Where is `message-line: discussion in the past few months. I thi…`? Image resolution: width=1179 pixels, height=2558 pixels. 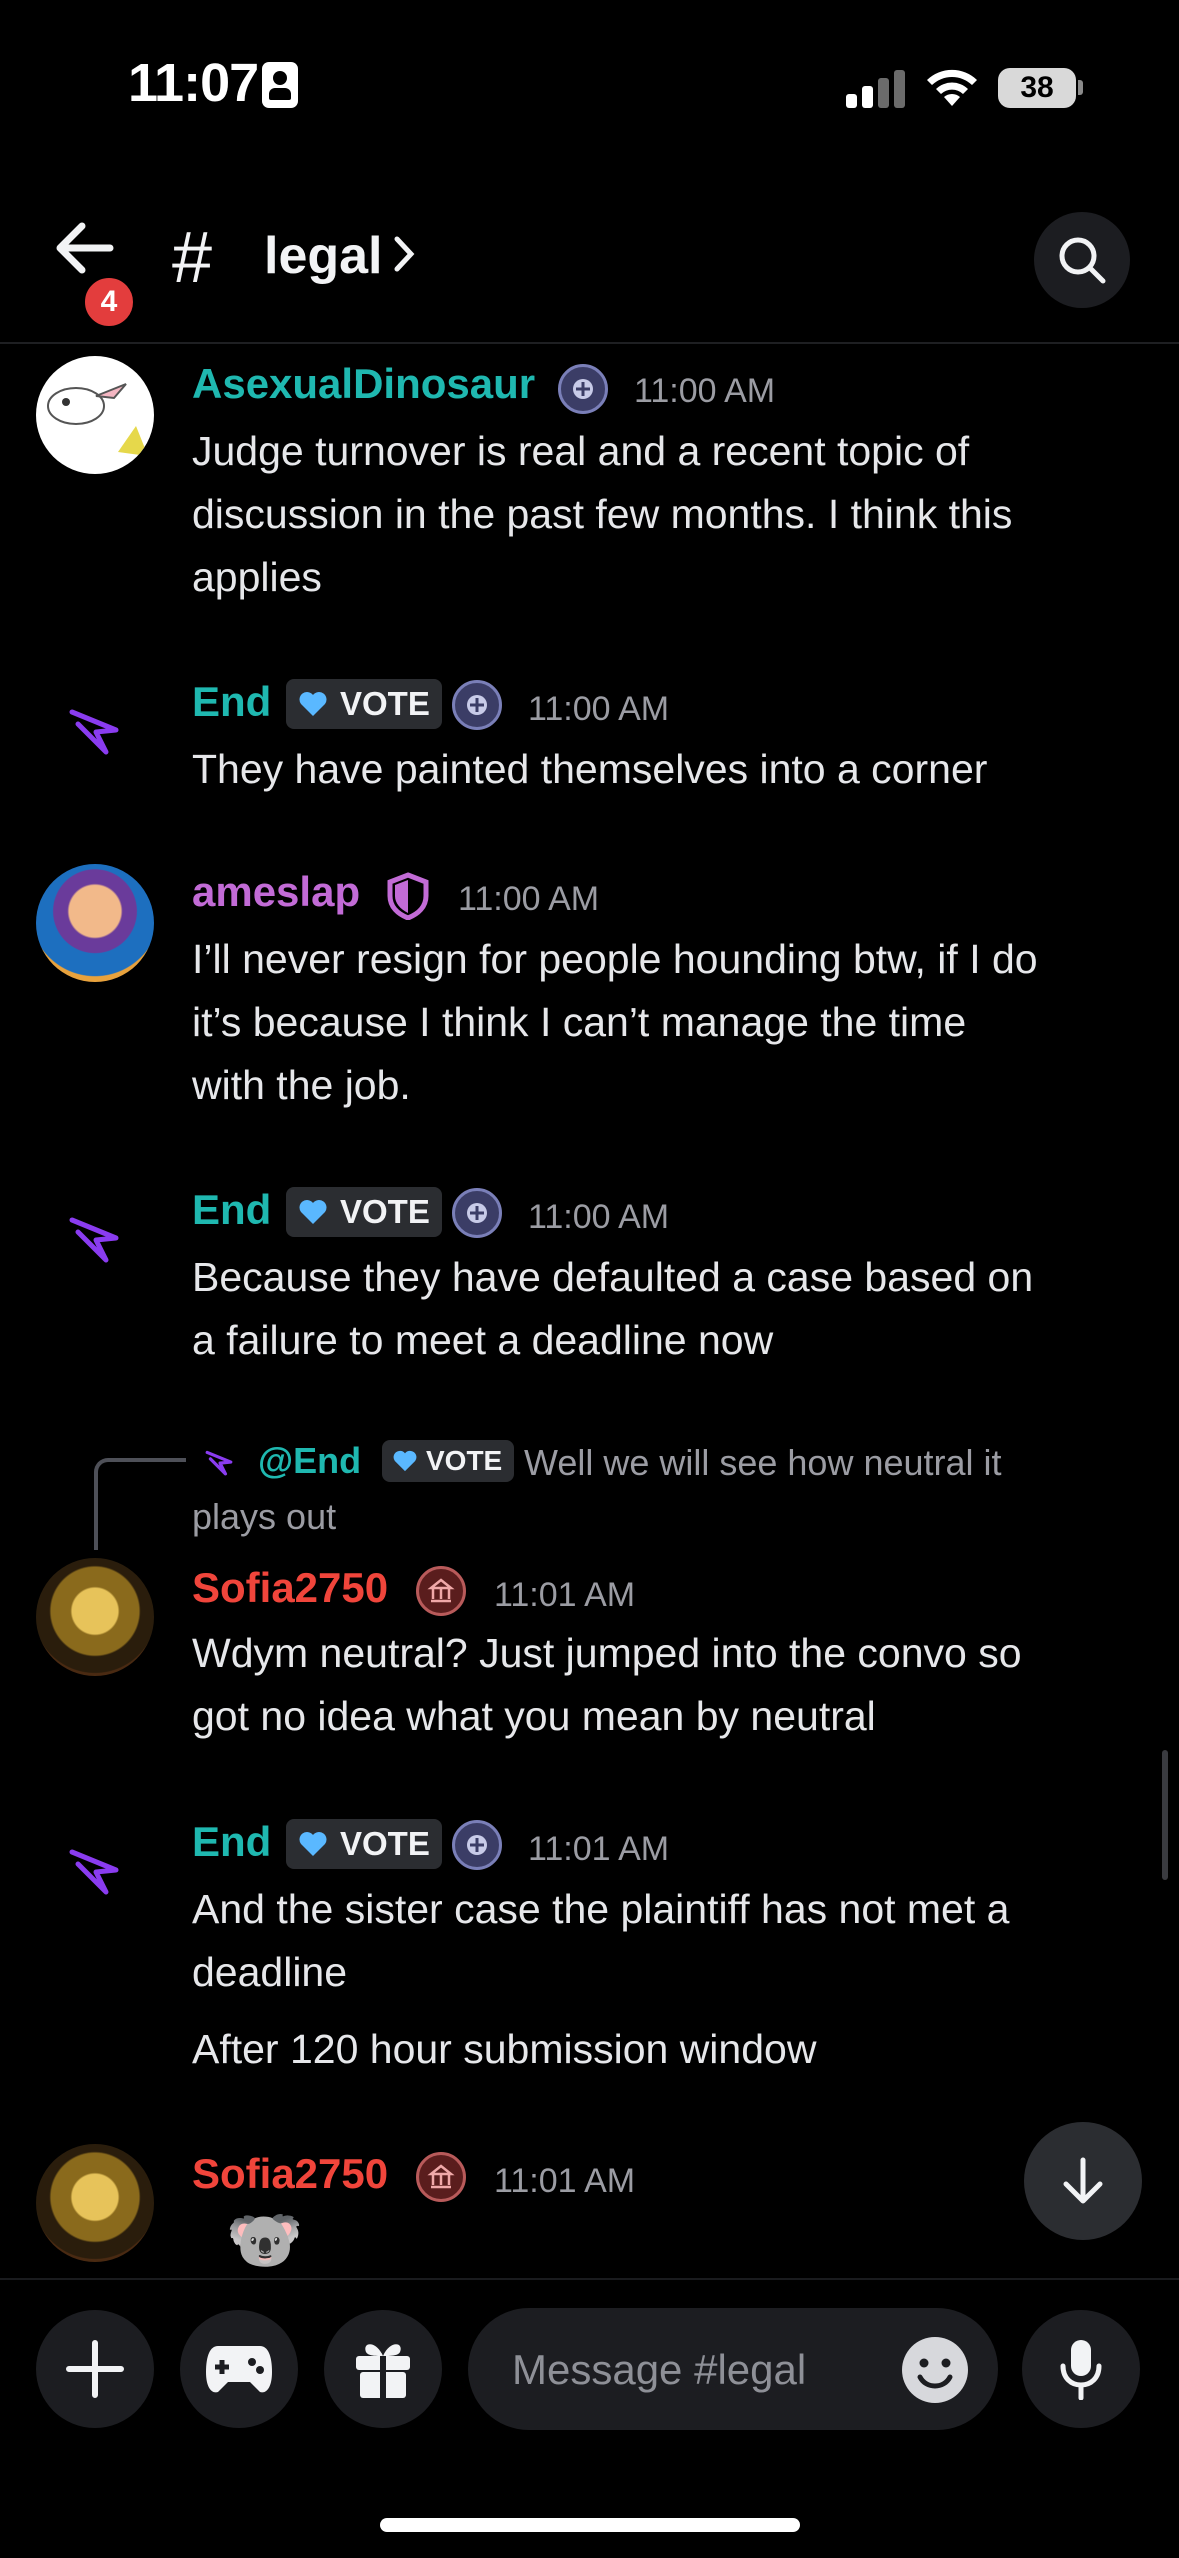
message-line: discussion in the past few months. I thi… is located at coordinates (602, 514).